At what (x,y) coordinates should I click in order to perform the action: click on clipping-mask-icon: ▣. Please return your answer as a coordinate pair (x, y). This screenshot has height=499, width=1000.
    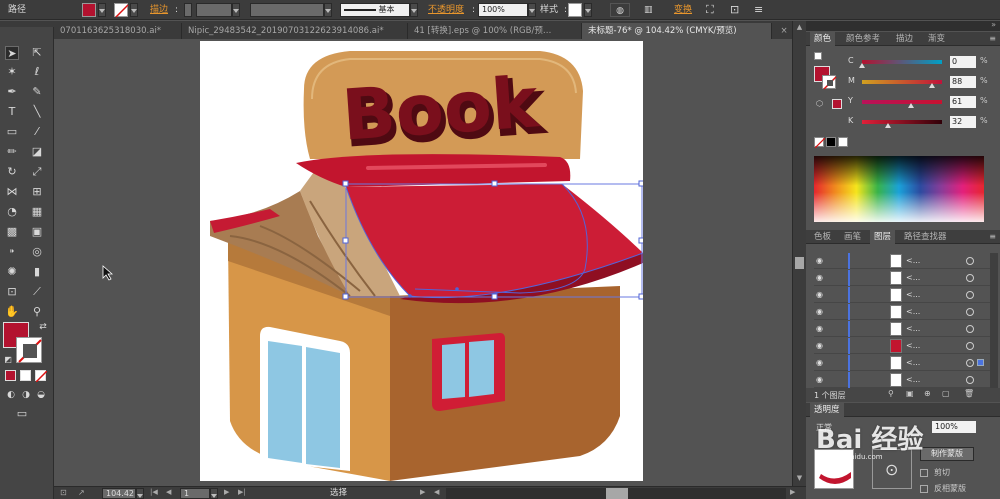
    Looking at the image, I should click on (910, 393).